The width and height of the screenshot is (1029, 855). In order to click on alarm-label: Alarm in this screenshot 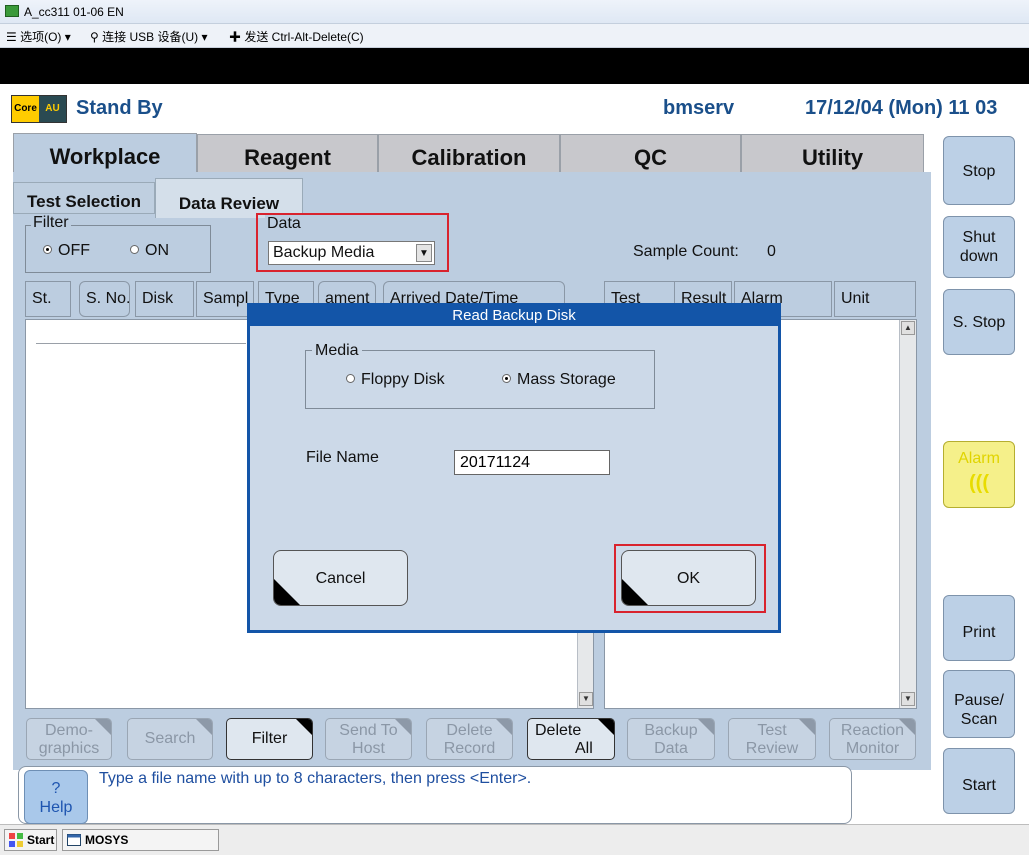, I will do `click(979, 458)`.